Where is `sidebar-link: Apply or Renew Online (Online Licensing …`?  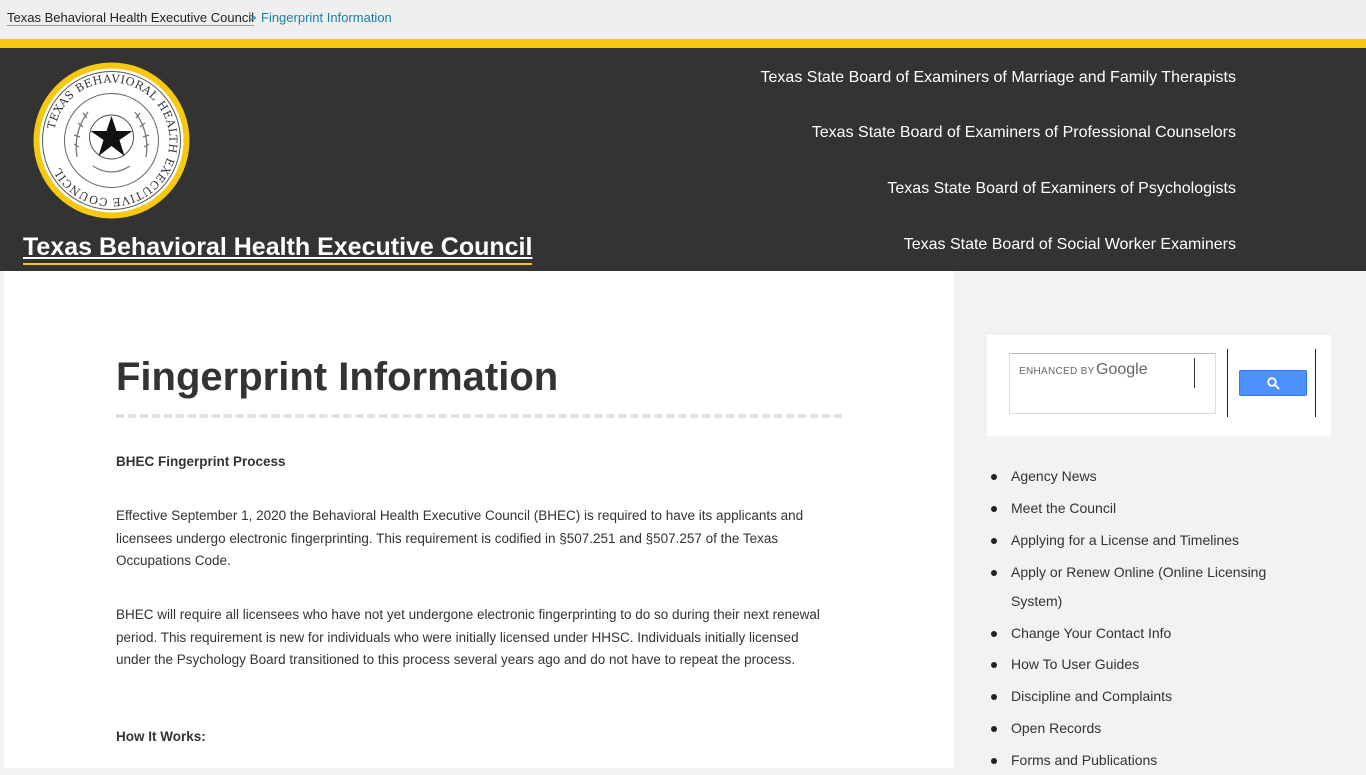 sidebar-link: Apply or Renew Online (Online Licensing … is located at coordinates (1146, 587).